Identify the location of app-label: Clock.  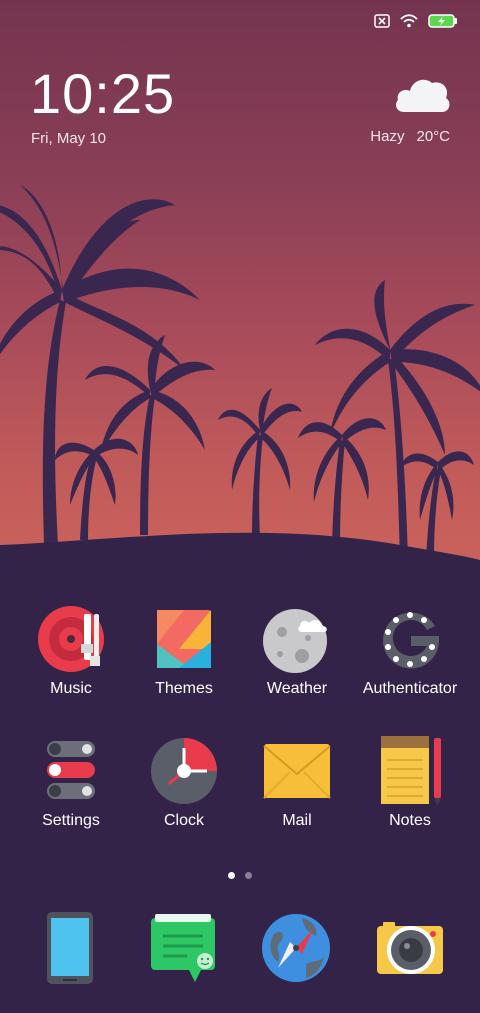
(183, 820).